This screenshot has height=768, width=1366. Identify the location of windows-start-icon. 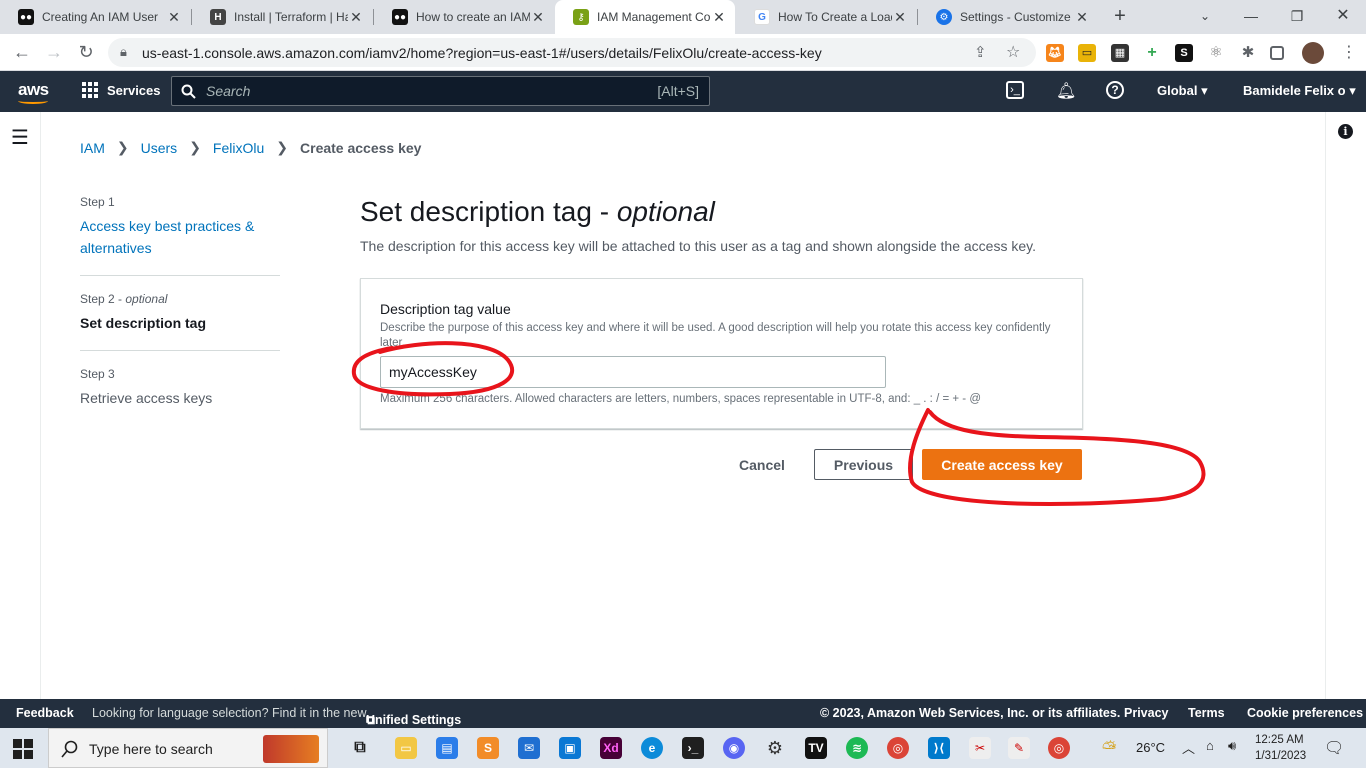
(23, 749).